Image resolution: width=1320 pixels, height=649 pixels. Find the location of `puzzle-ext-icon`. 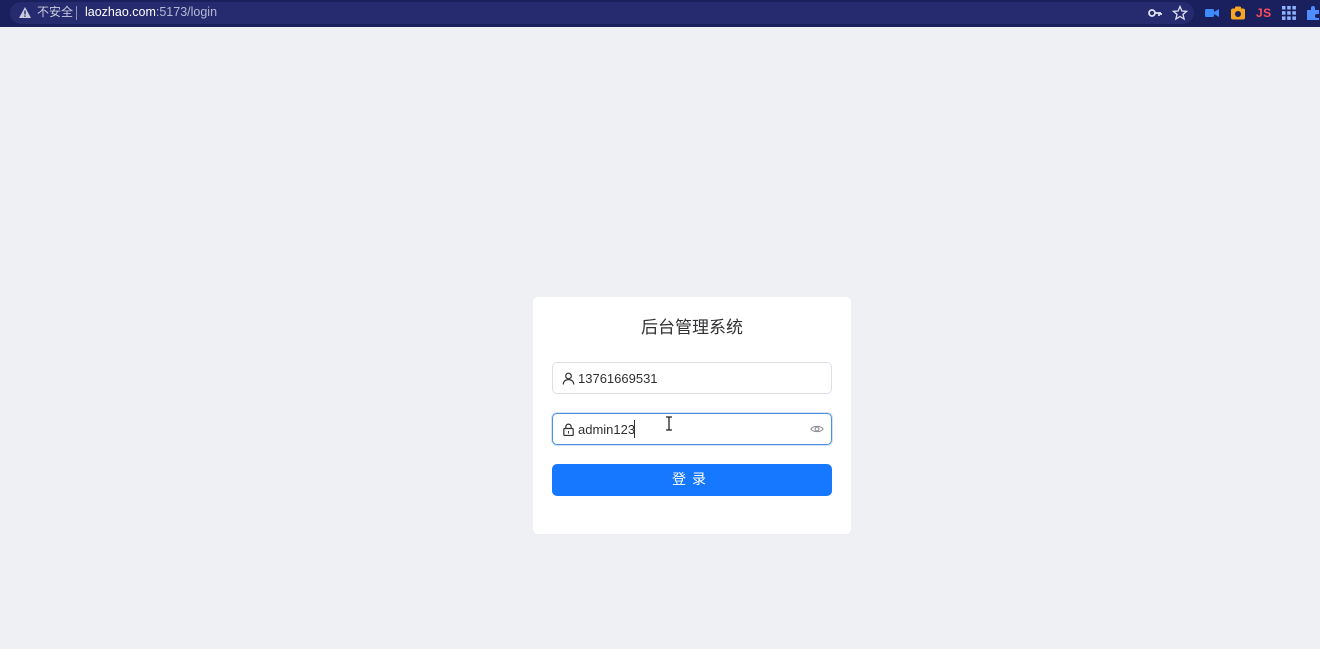

puzzle-ext-icon is located at coordinates (1312, 13).